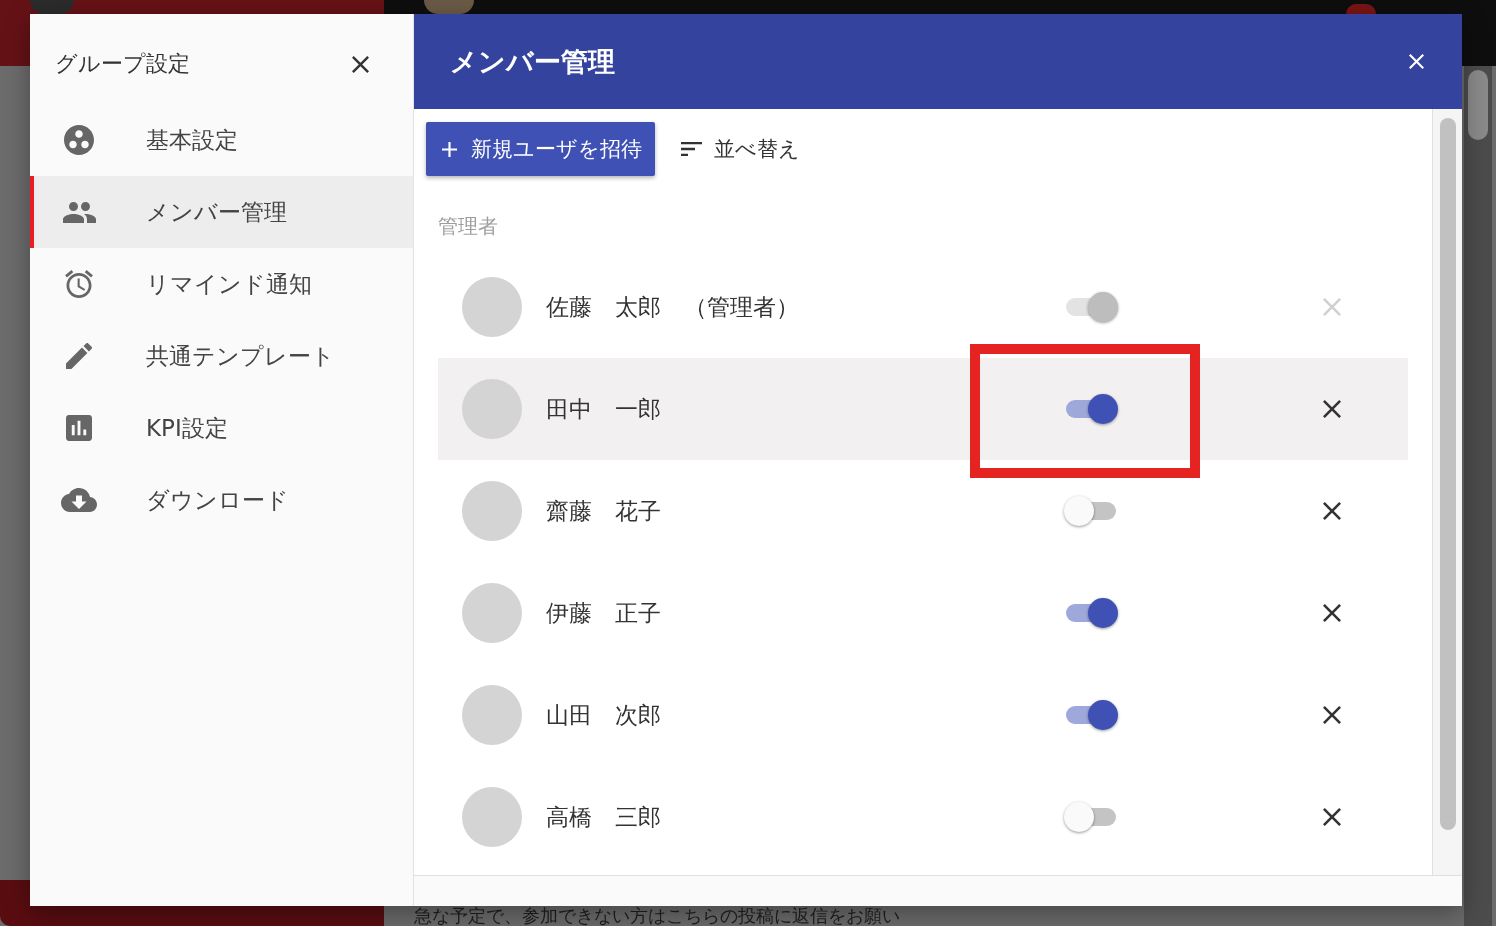  What do you see at coordinates (533, 61) in the screenshot?
I see `dialog-title: メンバー管理` at bounding box center [533, 61].